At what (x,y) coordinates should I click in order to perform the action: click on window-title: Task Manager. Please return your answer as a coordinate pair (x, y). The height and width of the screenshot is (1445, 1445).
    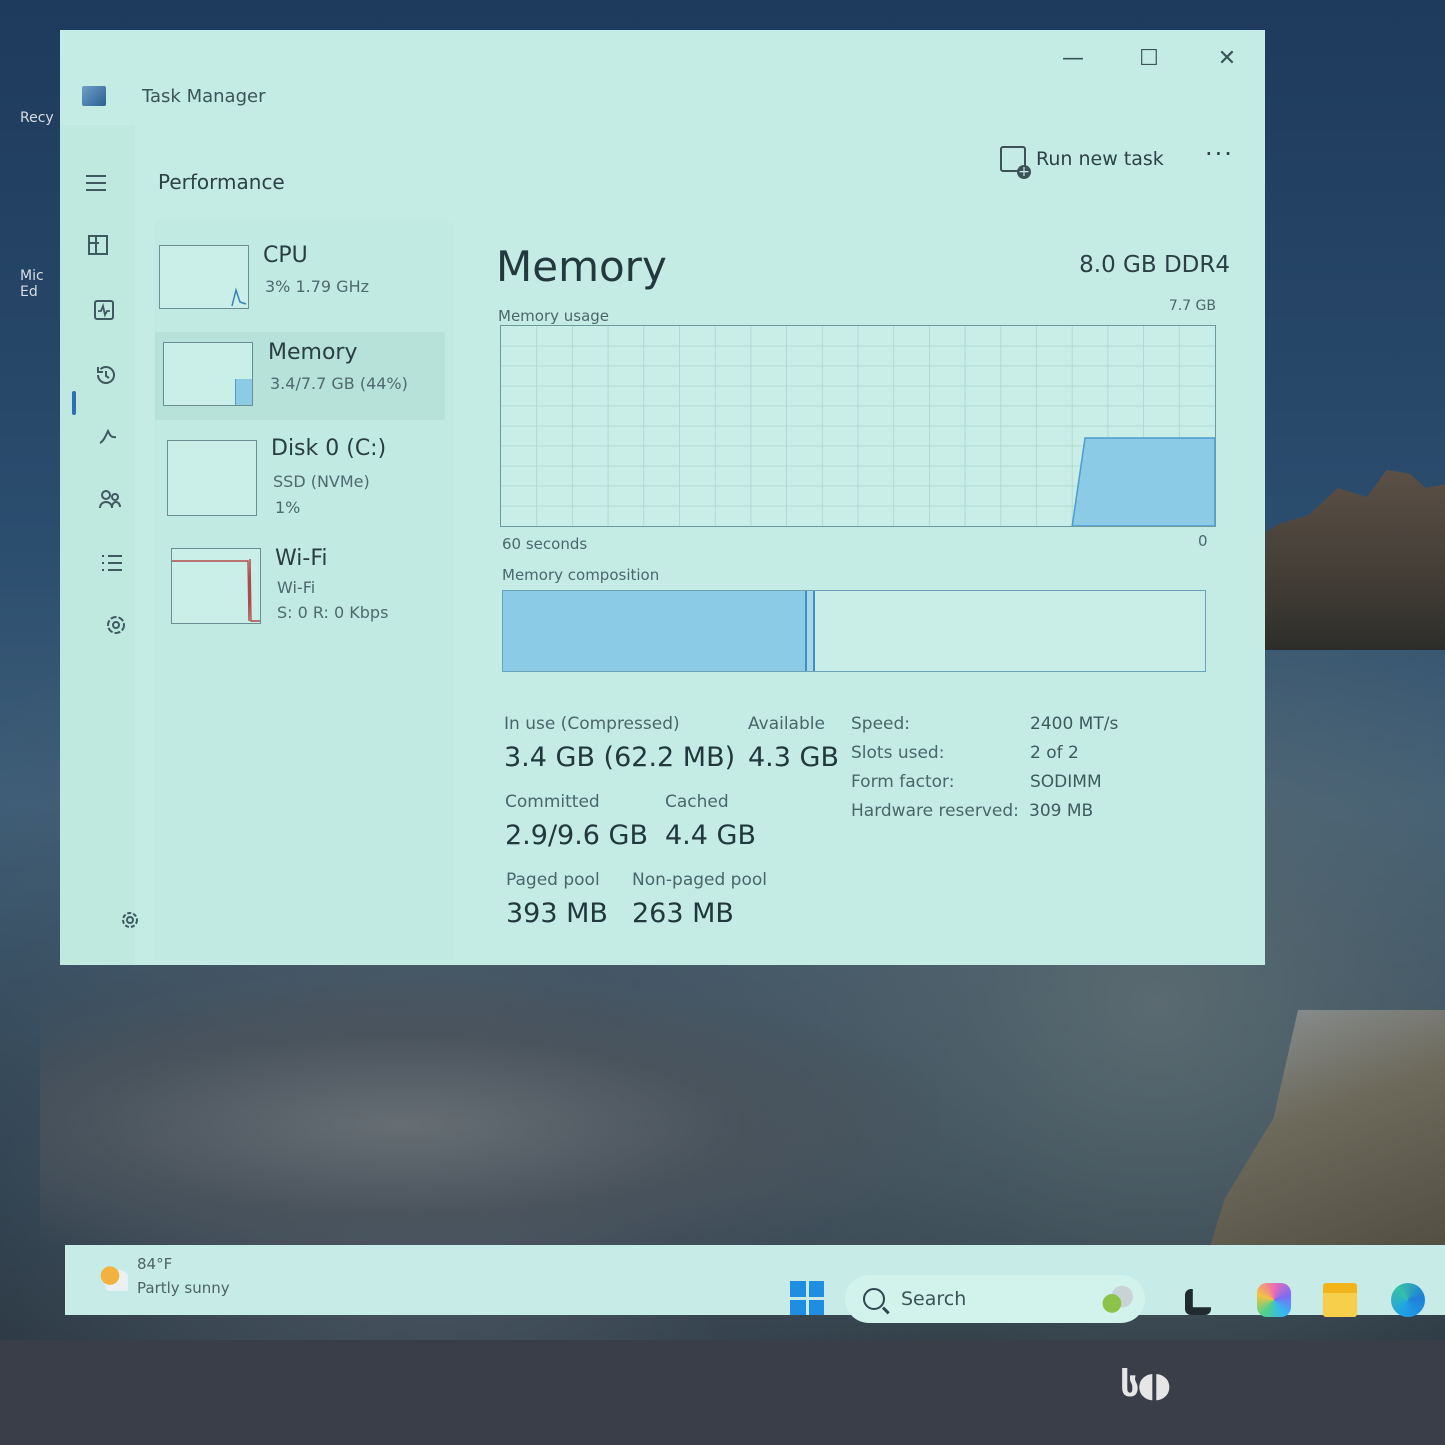
    Looking at the image, I should click on (204, 96).